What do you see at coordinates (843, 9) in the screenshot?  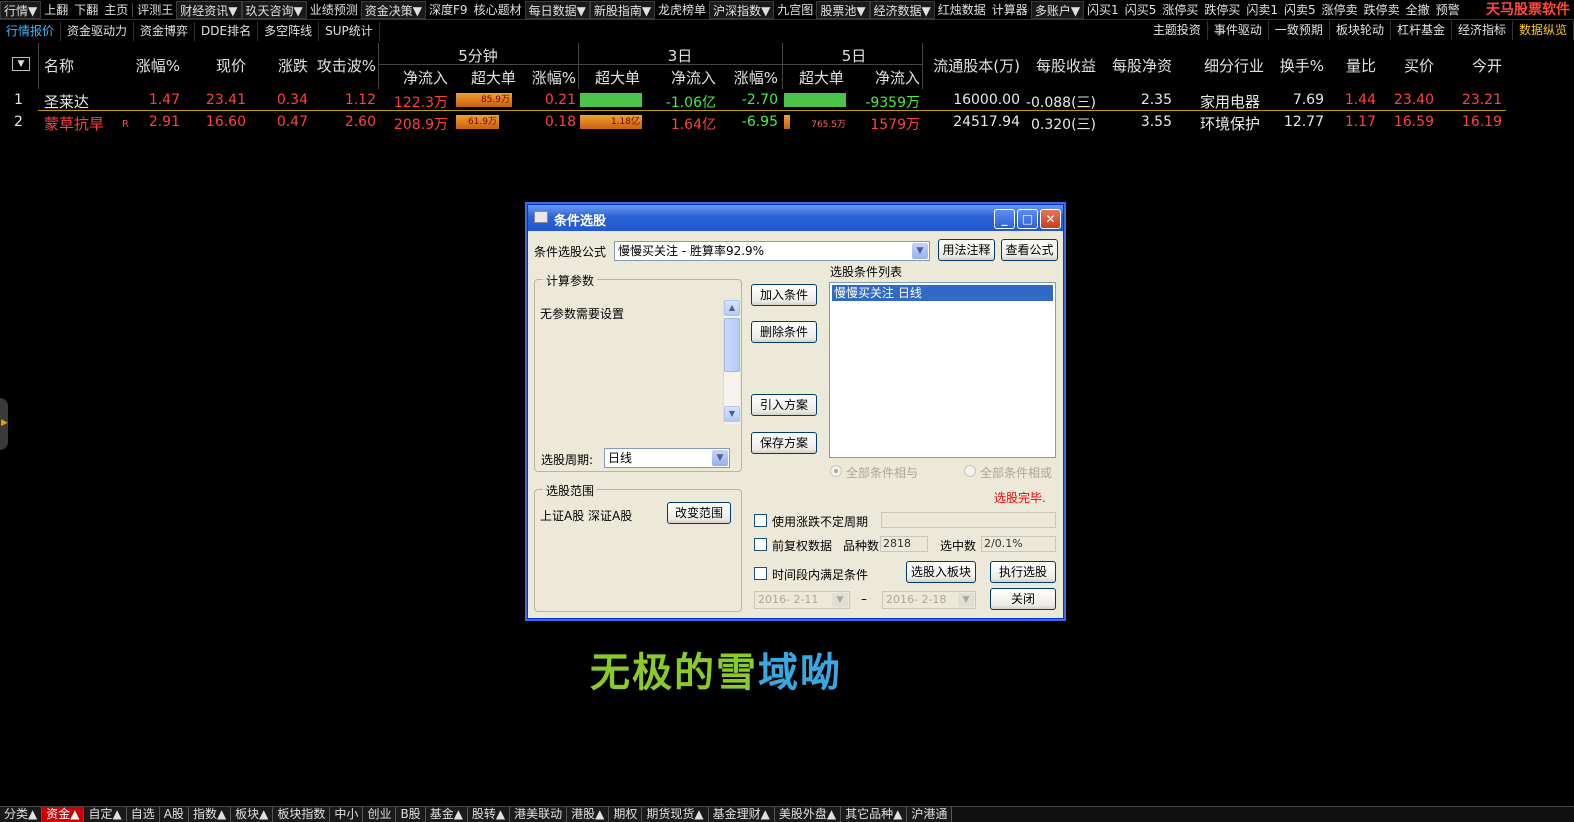 I see `menu-stock-pool: 股票池▼` at bounding box center [843, 9].